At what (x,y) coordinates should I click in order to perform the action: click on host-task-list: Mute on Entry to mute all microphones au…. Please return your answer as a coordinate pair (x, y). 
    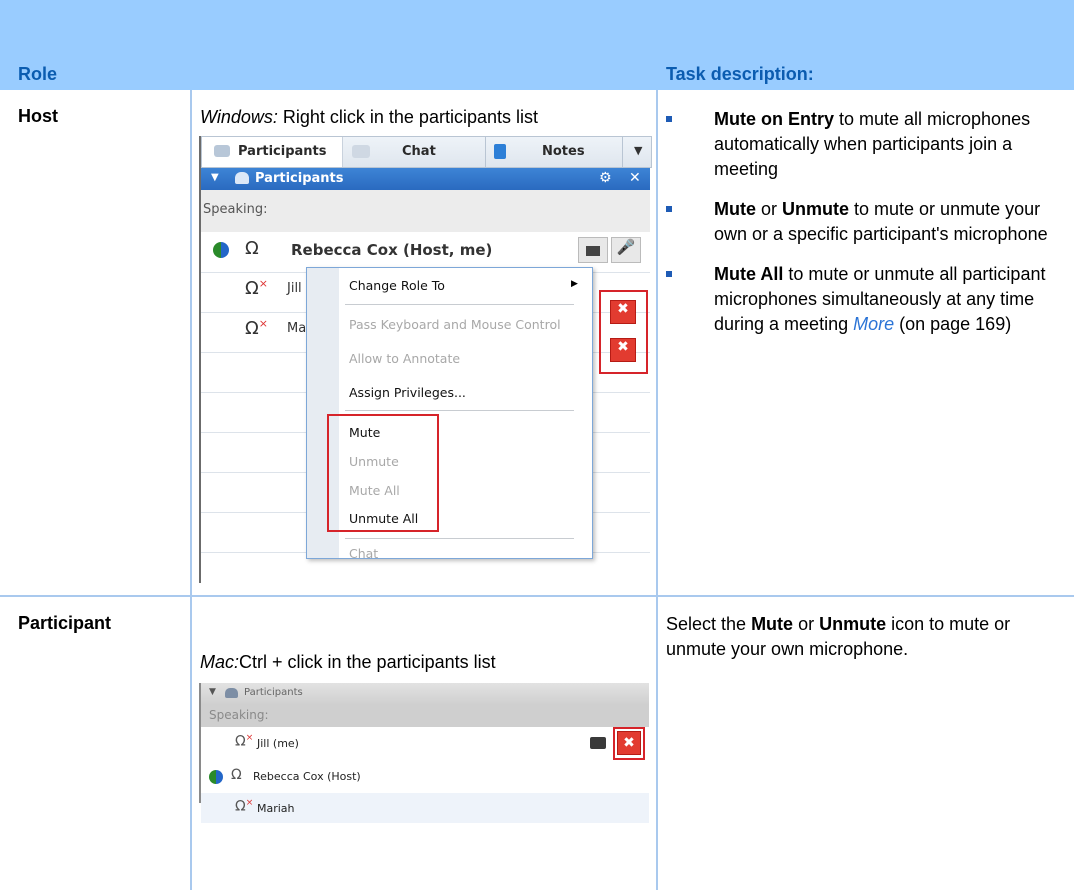
    Looking at the image, I should click on (866, 222).